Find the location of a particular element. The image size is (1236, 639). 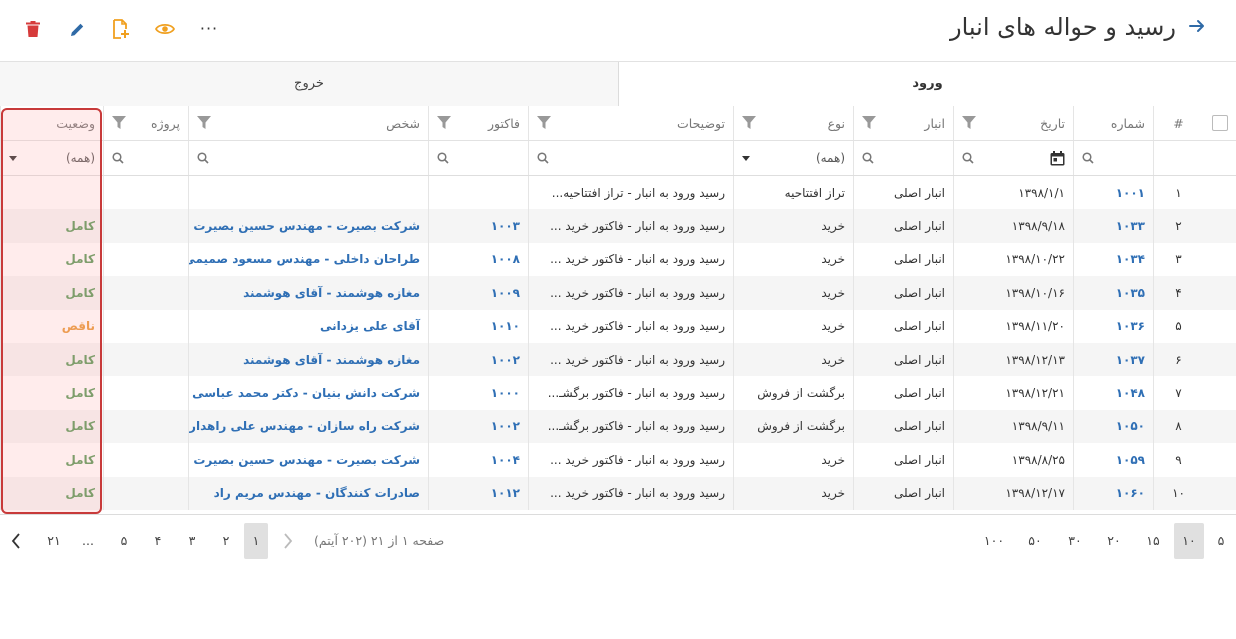

type-filter-select: (همه) is located at coordinates (793, 158).